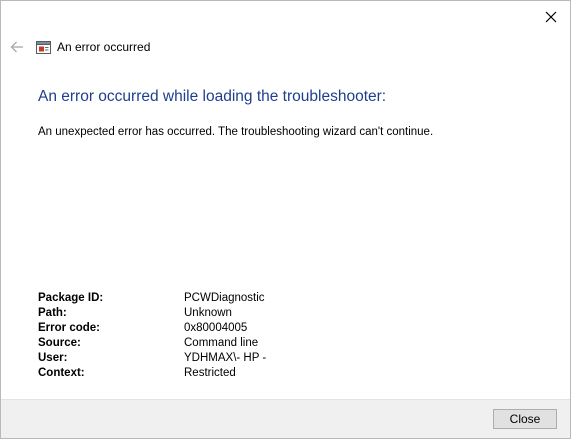 This screenshot has height=439, width=571. I want to click on back-arrow-icon, so click(17, 47).